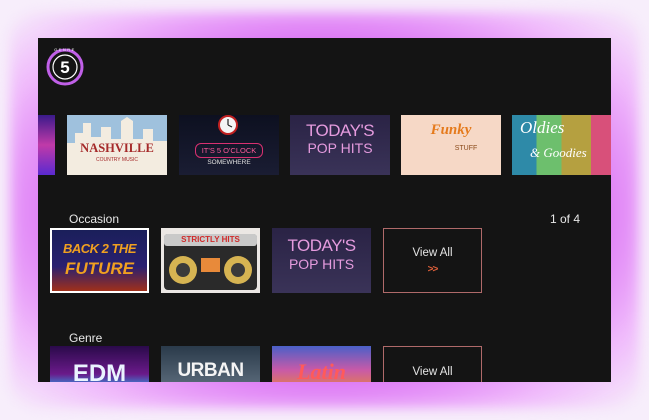  Describe the element at coordinates (210, 239) in the screenshot. I see `card-title: STRICTLY HITS` at that location.